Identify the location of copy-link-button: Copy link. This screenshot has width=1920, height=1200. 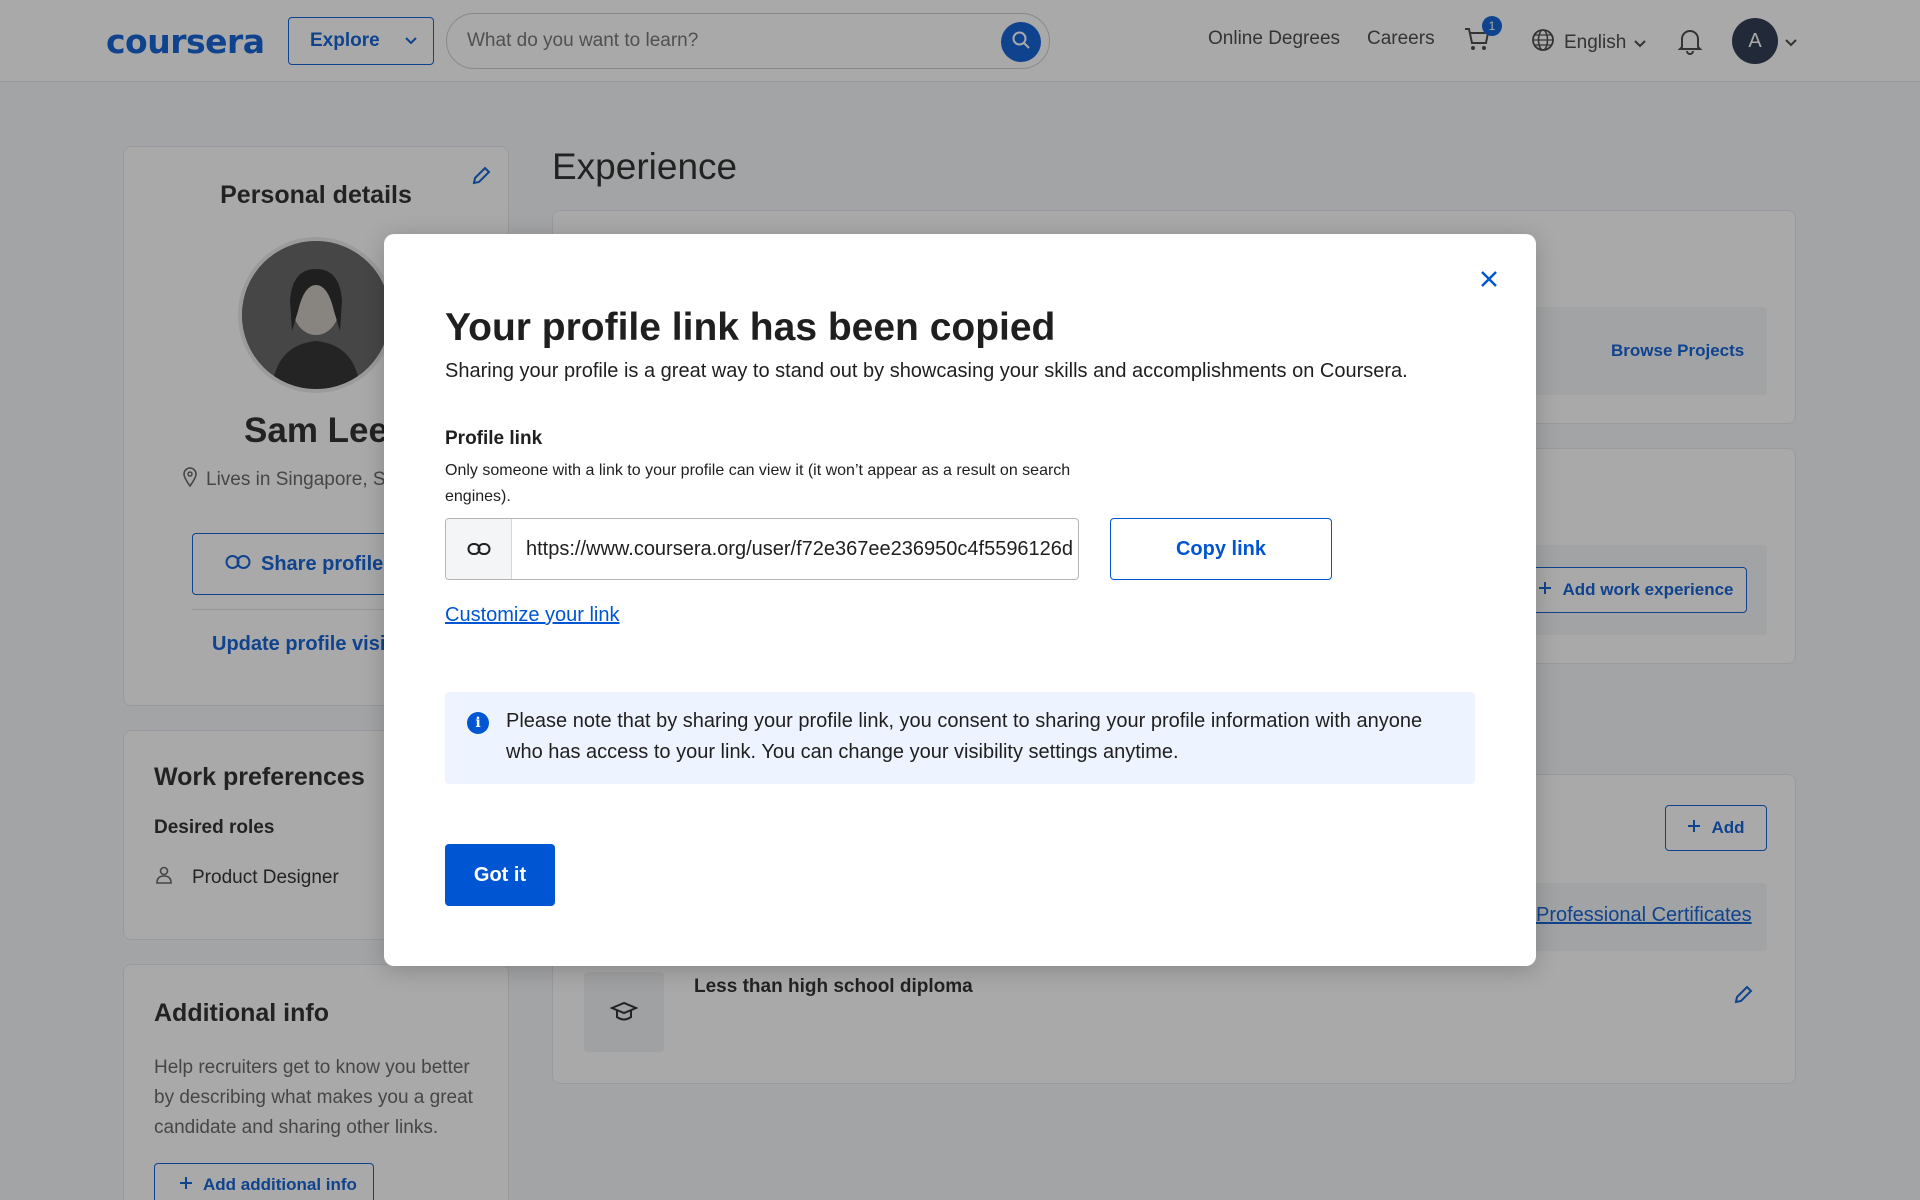
(1221, 549).